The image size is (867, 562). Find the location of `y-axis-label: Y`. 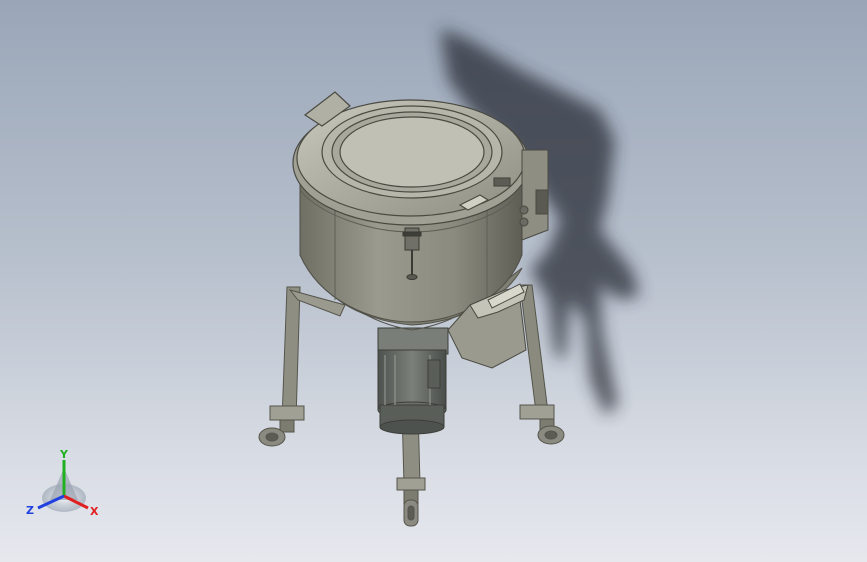

y-axis-label: Y is located at coordinates (64, 454).